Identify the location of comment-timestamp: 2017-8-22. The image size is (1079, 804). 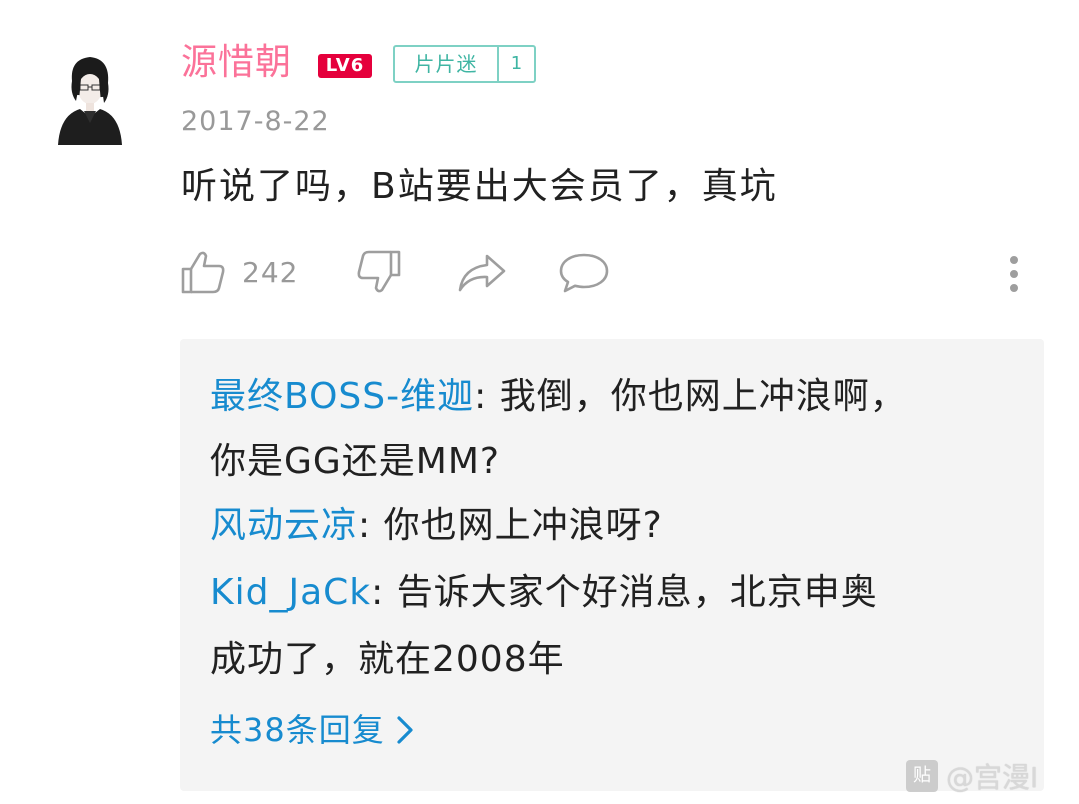
(255, 121).